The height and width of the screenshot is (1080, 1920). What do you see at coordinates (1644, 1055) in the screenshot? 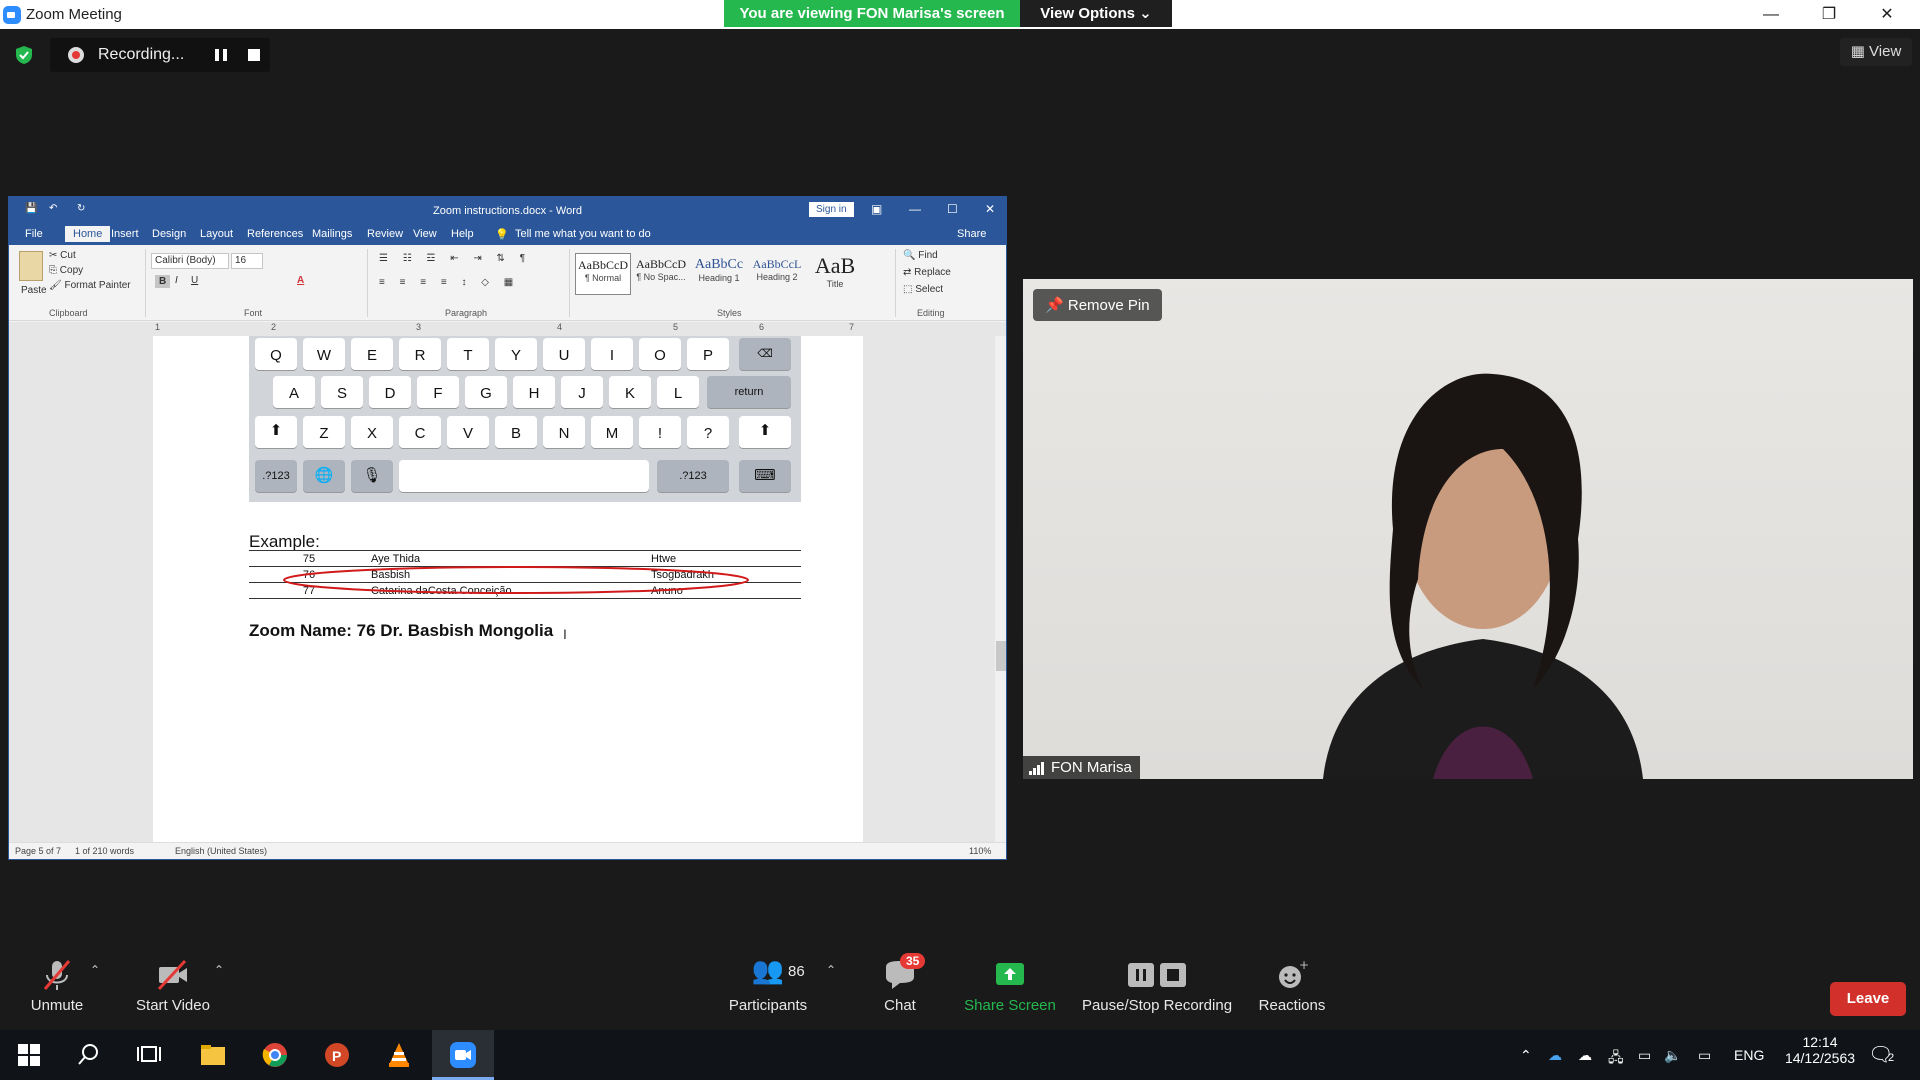
I see `display-icon: ▭` at bounding box center [1644, 1055].